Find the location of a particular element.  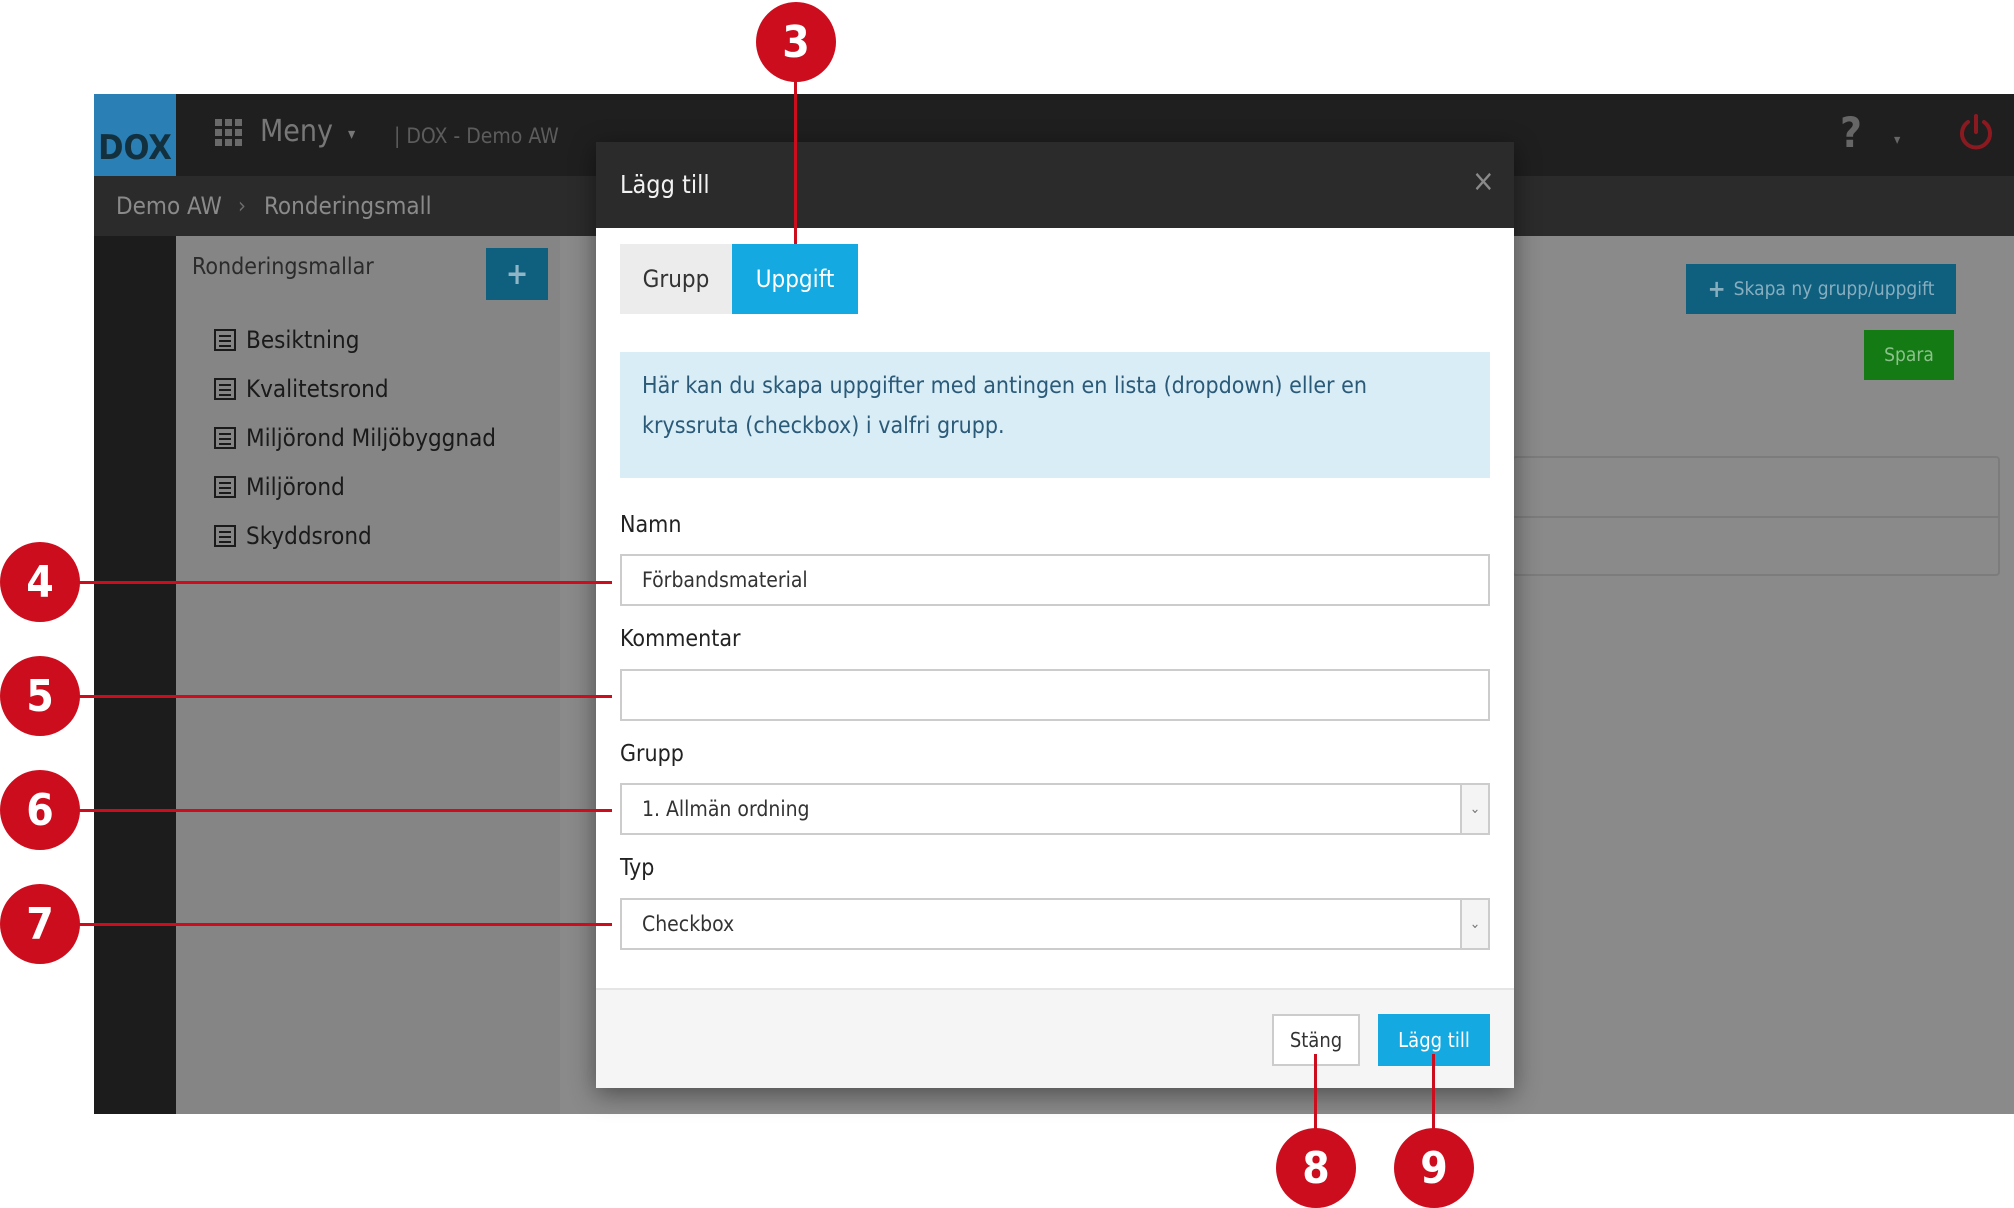

sidebar-item-label: Skyddsrond is located at coordinates (309, 536).